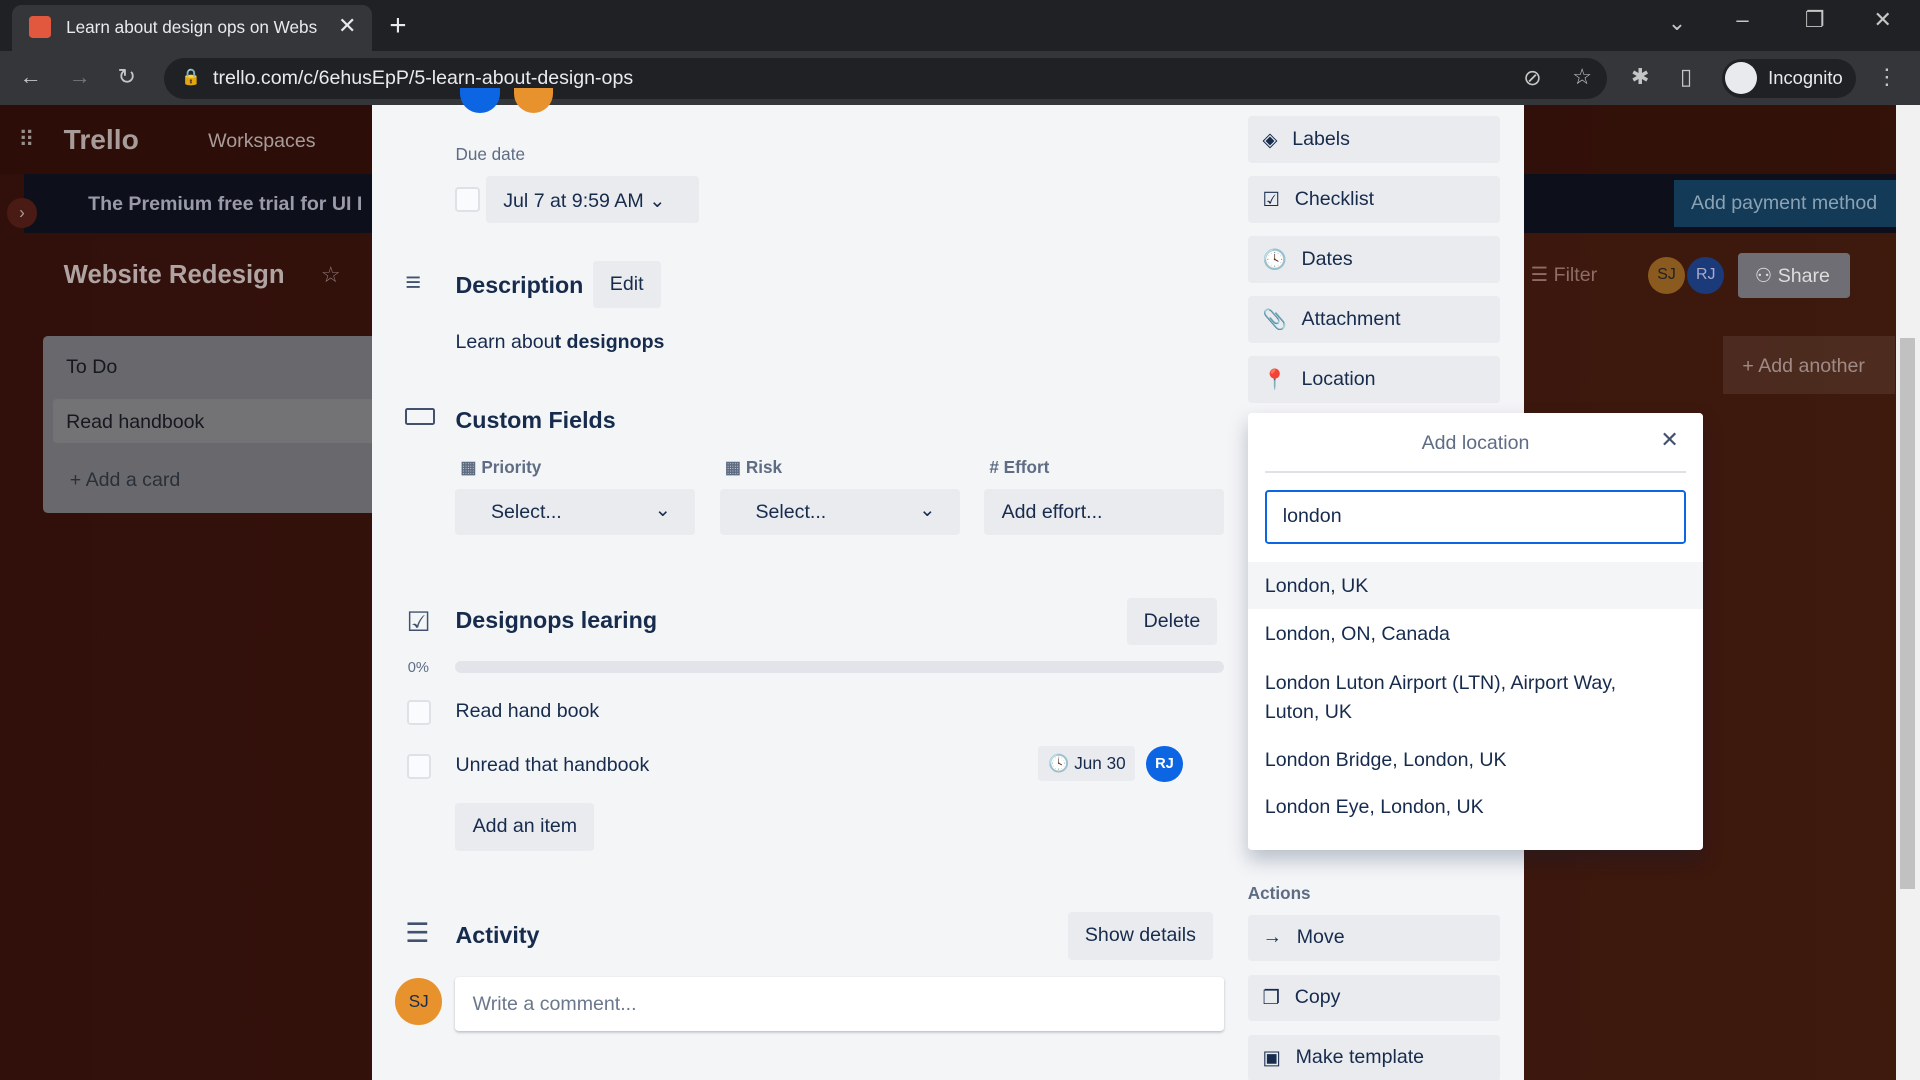  I want to click on checklist-item: Read hand book, so click(527, 711).